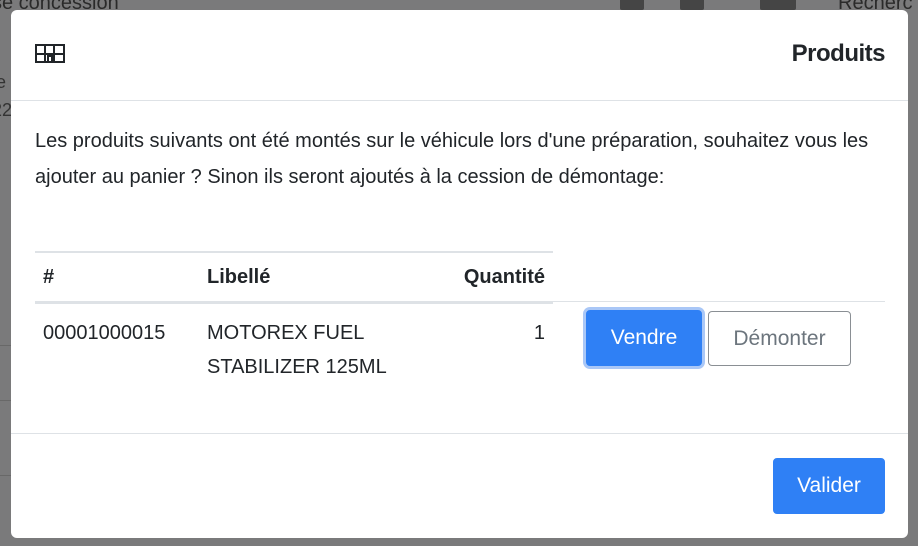 This screenshot has width=918, height=546. Describe the element at coordinates (50, 53) in the screenshot. I see `warehouse-icon` at that location.